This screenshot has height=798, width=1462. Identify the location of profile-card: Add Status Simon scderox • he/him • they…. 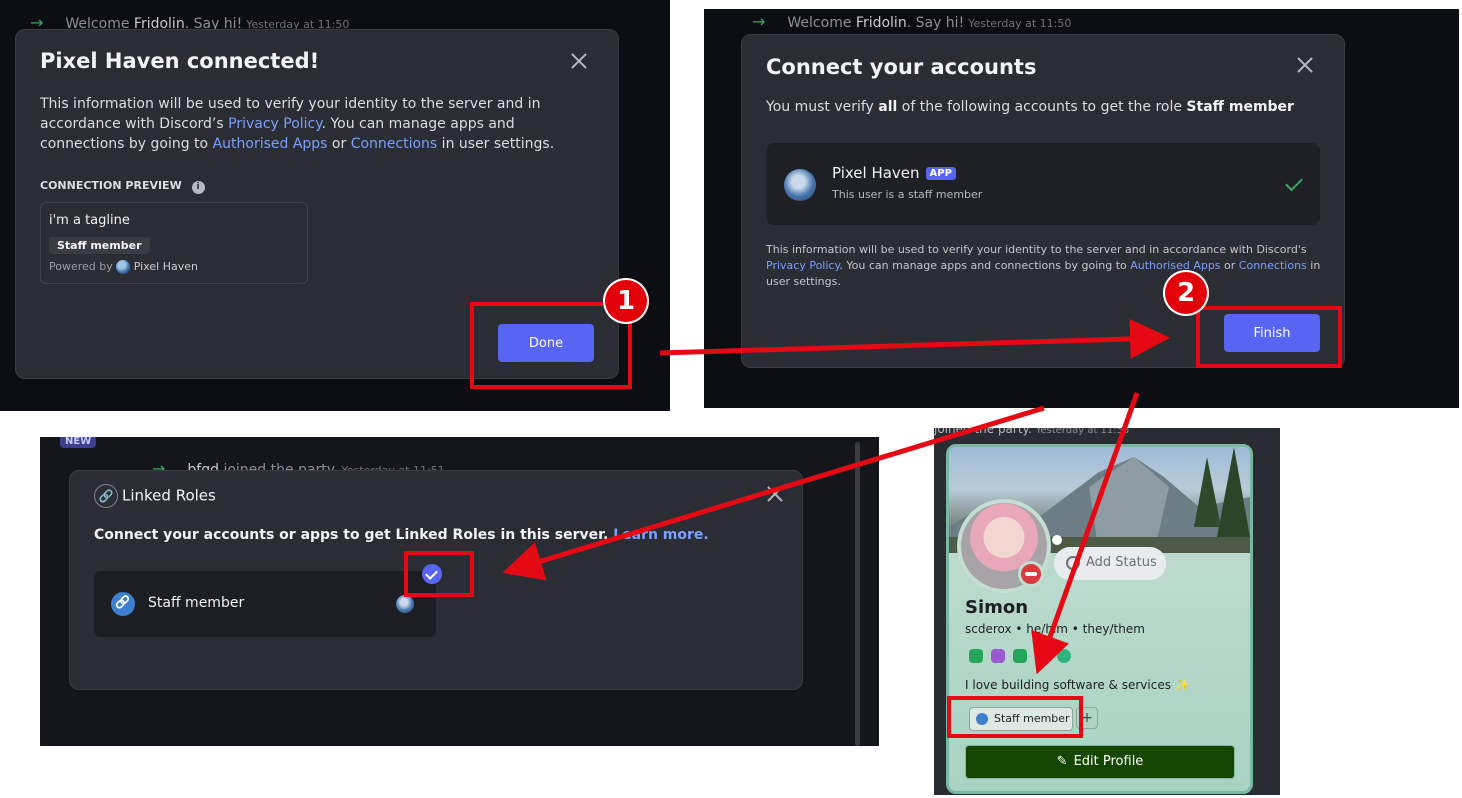
(1099, 619).